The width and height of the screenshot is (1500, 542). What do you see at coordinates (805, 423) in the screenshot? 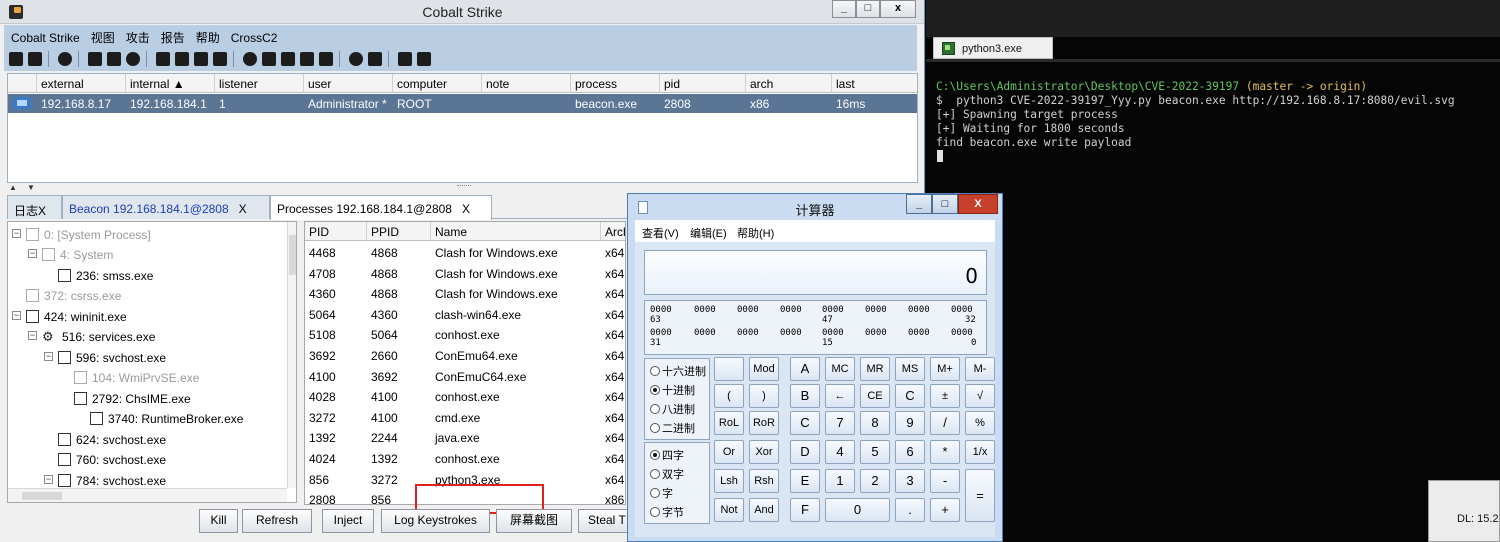
I see `c-key: C` at bounding box center [805, 423].